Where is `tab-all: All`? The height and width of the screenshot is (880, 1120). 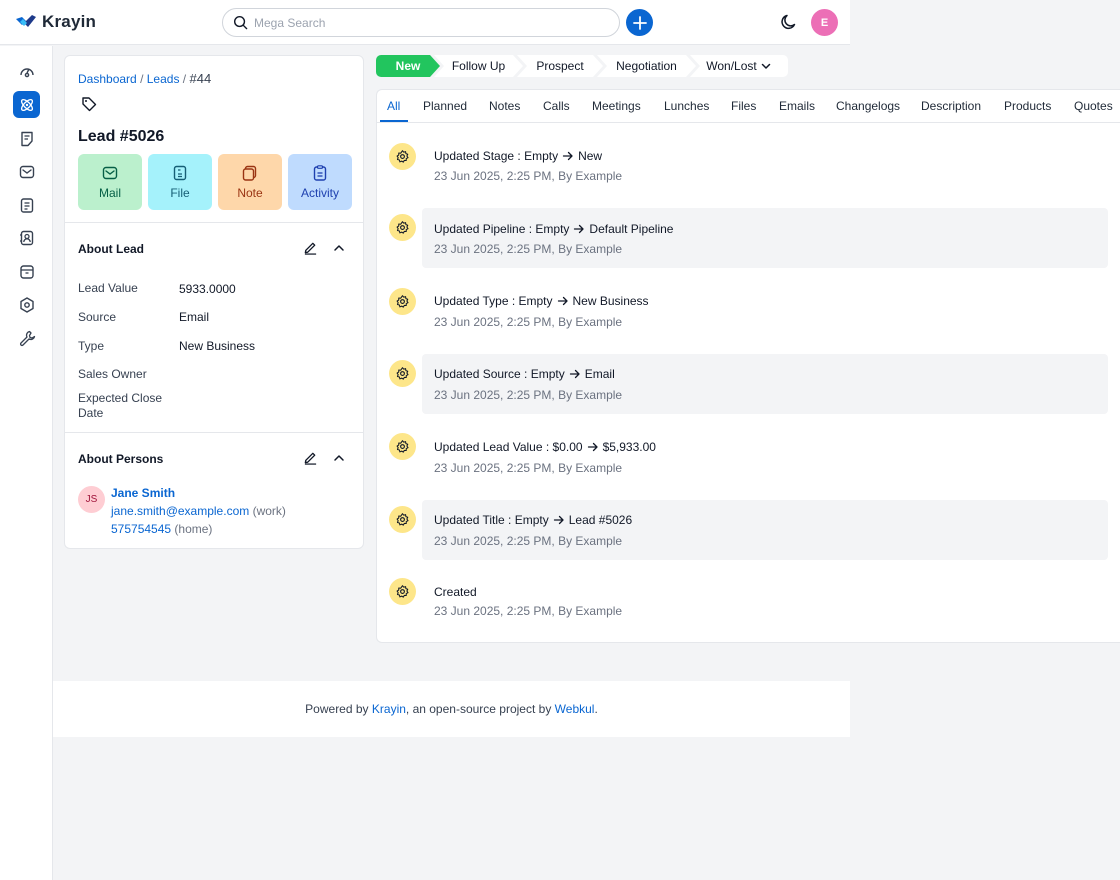
tab-all: All is located at coordinates (393, 106).